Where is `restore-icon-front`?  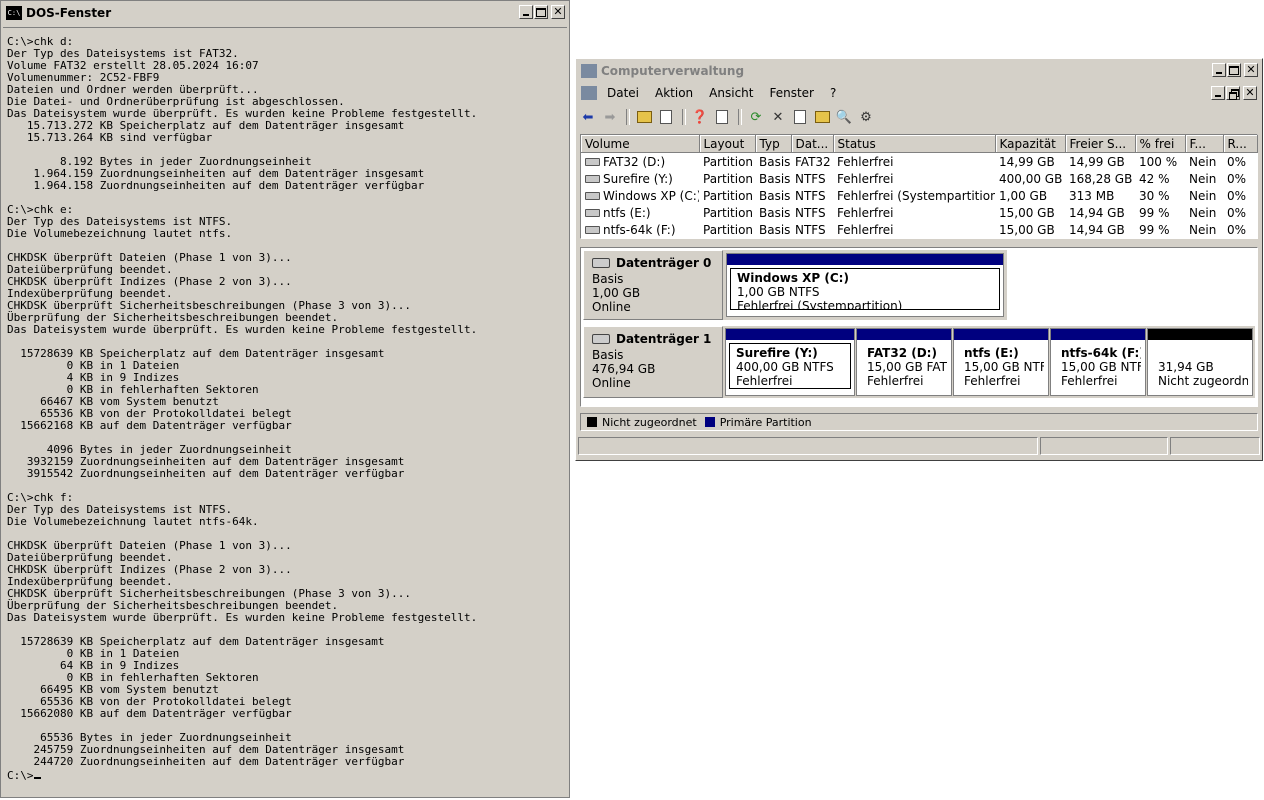
restore-icon-front is located at coordinates (1233, 96).